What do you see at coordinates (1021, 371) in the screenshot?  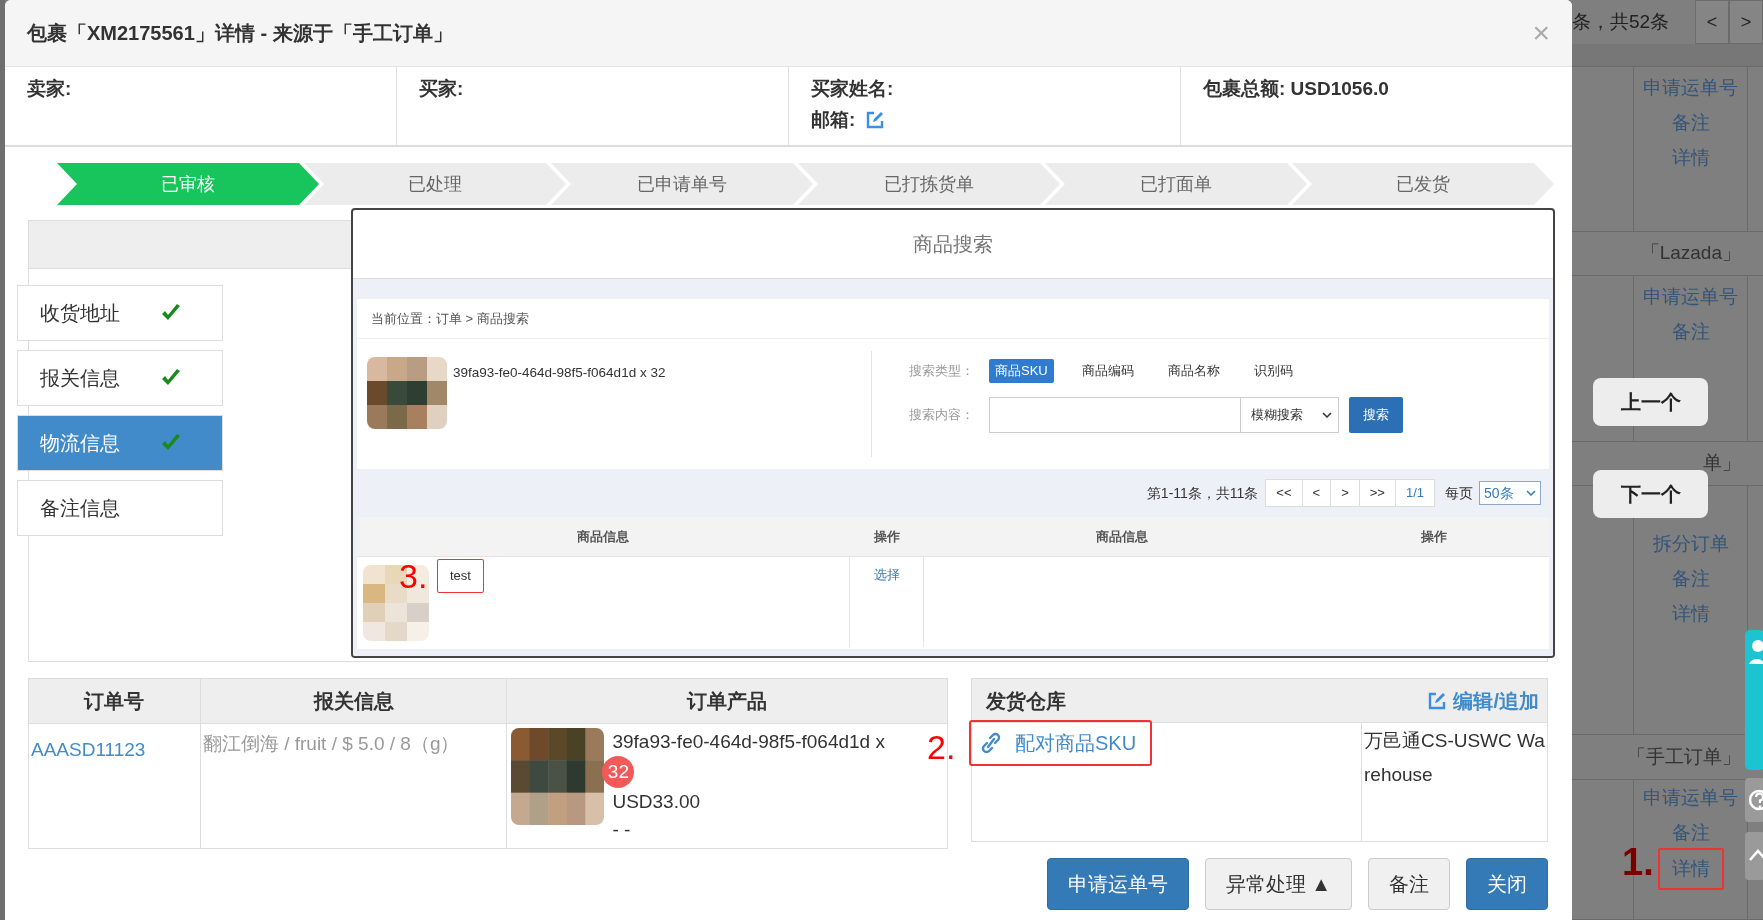 I see `search-type-option: 商品SKU` at bounding box center [1021, 371].